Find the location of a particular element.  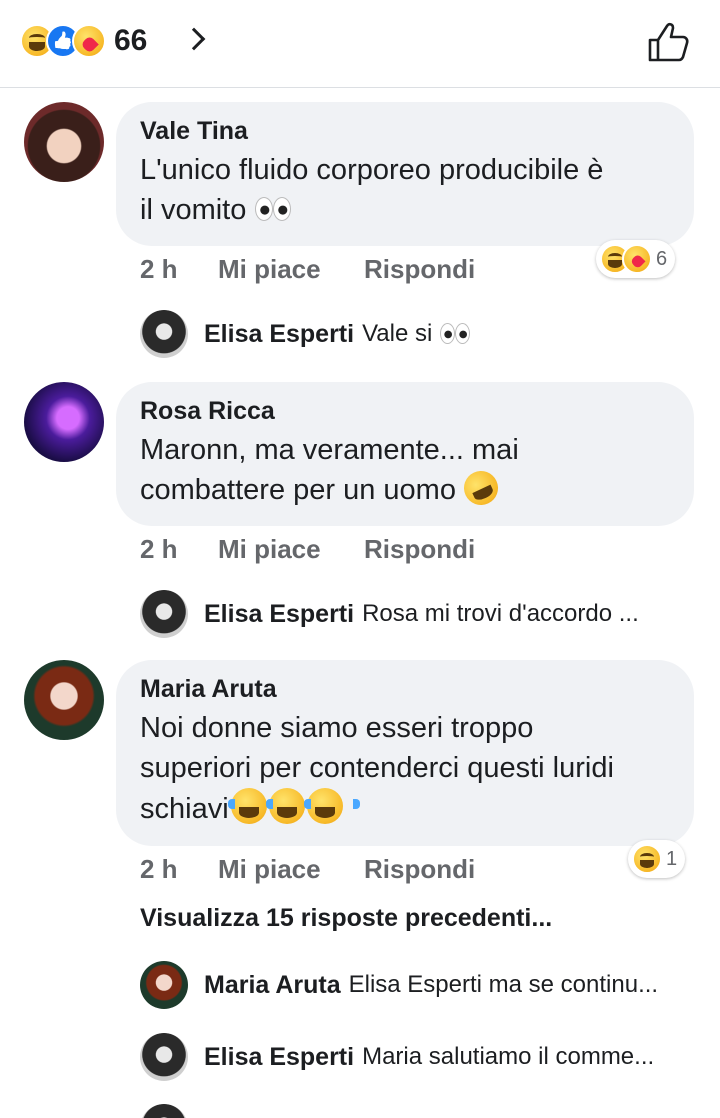

chevron-right-icon is located at coordinates (194, 39).